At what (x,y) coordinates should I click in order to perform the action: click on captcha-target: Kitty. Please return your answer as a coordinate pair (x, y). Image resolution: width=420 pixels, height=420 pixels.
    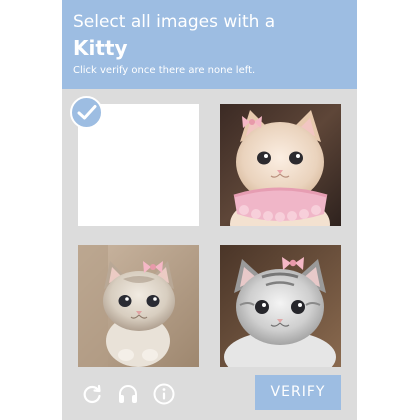
    Looking at the image, I should click on (100, 48).